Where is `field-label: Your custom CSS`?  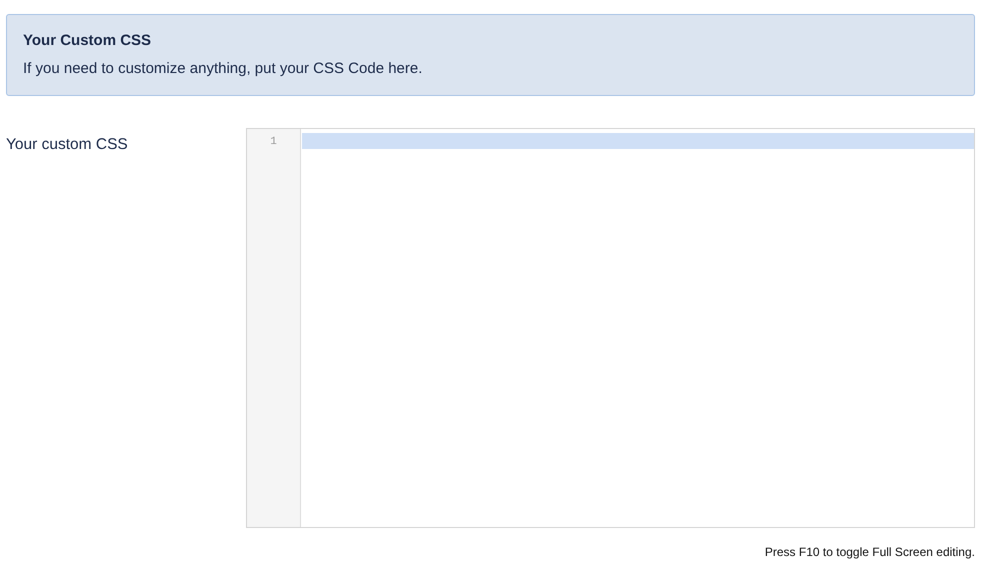
field-label: Your custom CSS is located at coordinates (67, 144).